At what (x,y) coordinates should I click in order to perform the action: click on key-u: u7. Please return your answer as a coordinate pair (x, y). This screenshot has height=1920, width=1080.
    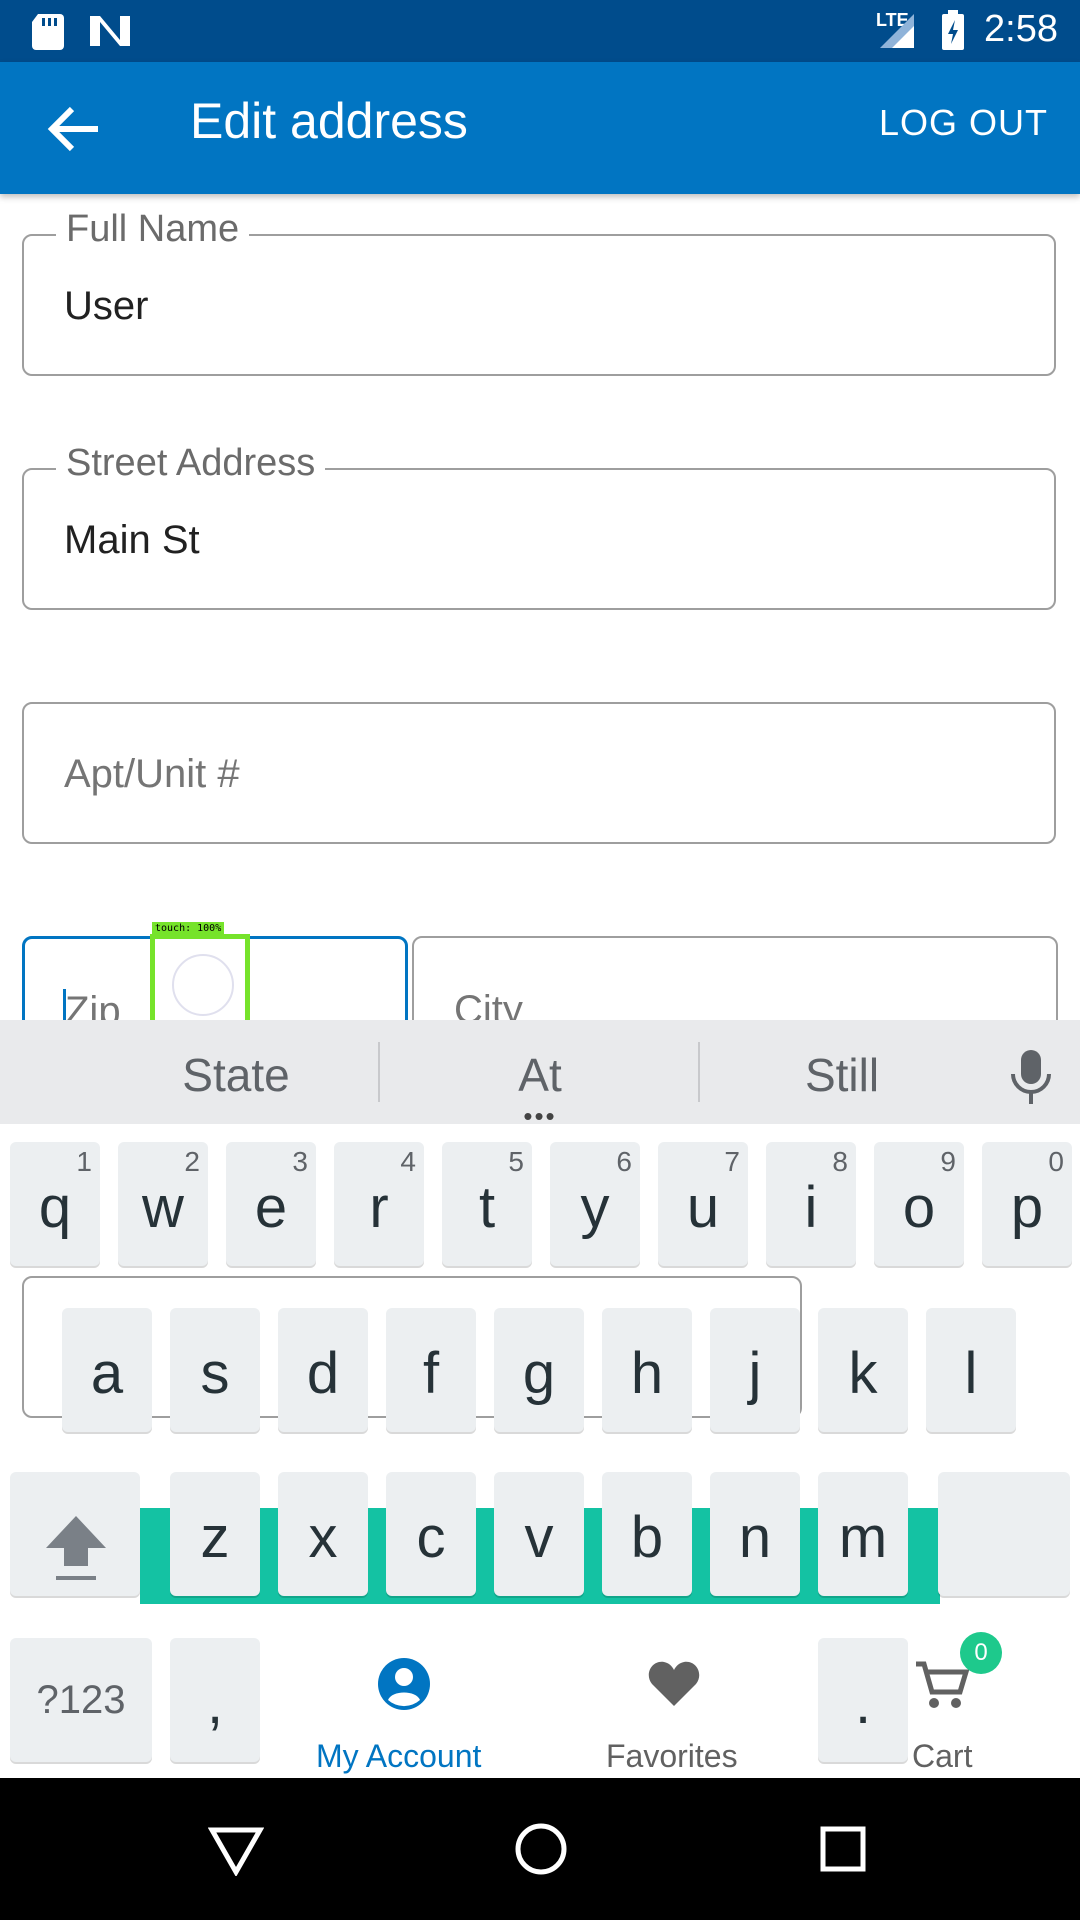
    Looking at the image, I should click on (703, 1204).